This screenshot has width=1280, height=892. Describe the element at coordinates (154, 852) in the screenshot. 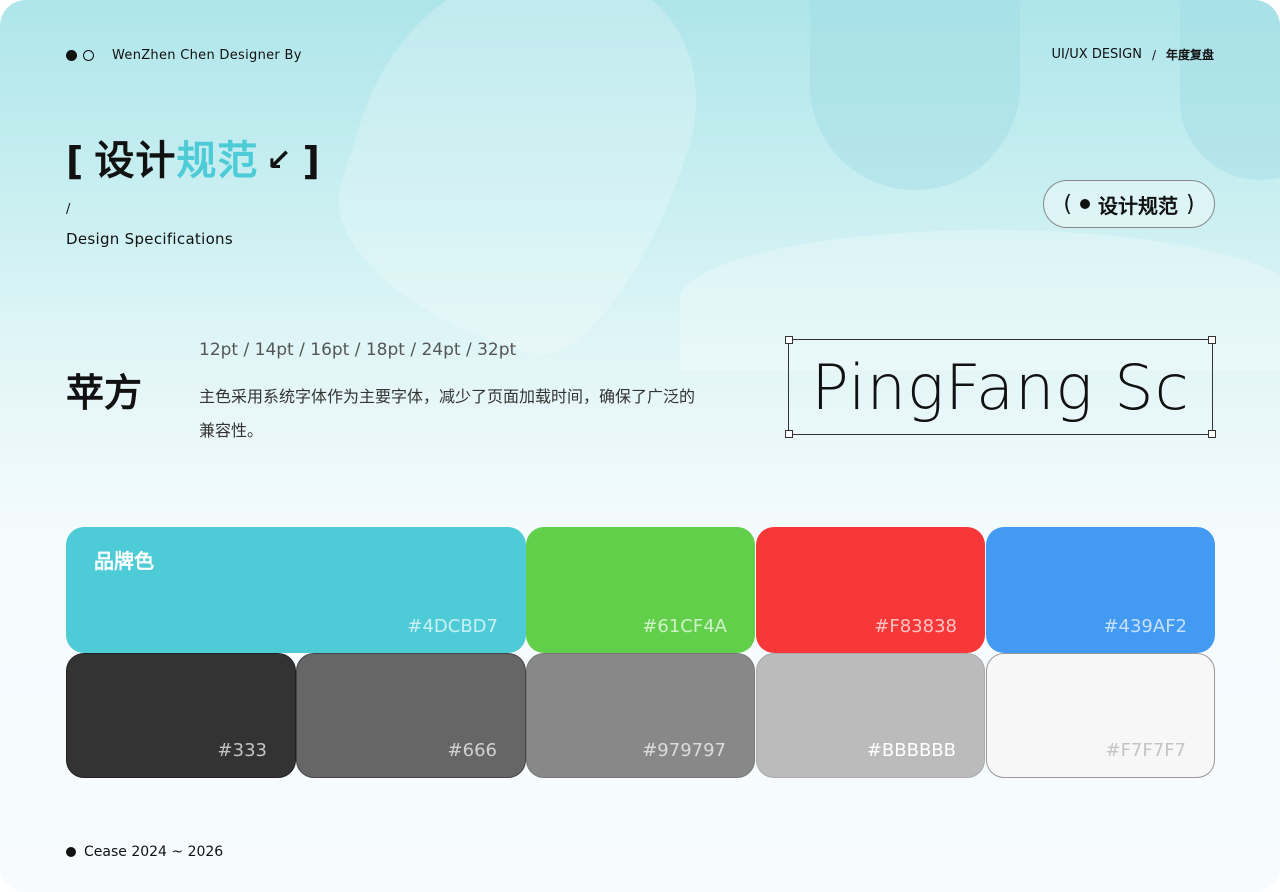

I see `footer-text: Cease 2024 ~ 2026` at that location.